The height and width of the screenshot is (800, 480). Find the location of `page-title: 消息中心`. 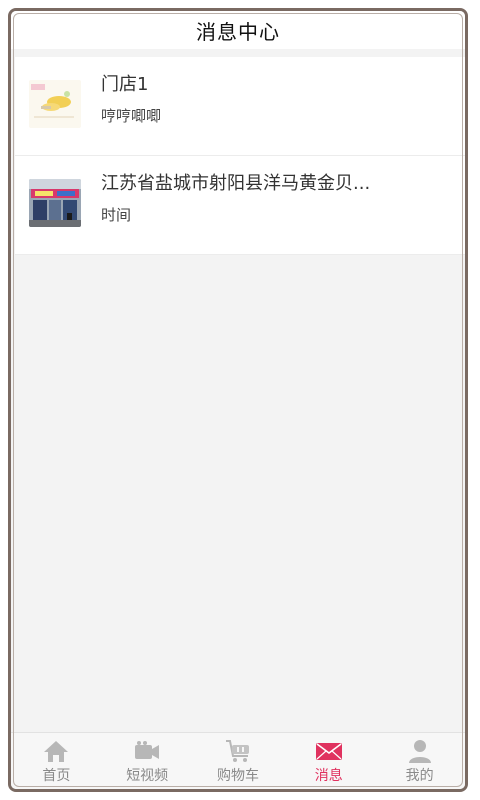

page-title: 消息中心 is located at coordinates (238, 31).